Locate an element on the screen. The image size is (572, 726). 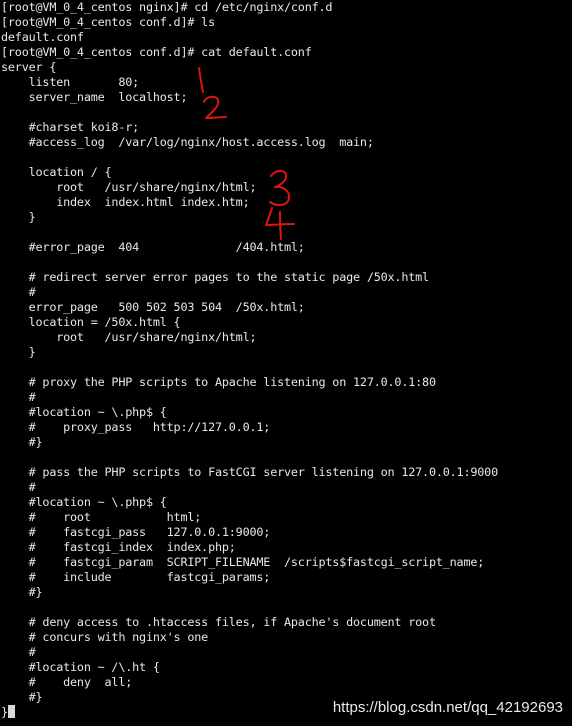
terminal-line: # include fastcgi_params; is located at coordinates (136, 577).